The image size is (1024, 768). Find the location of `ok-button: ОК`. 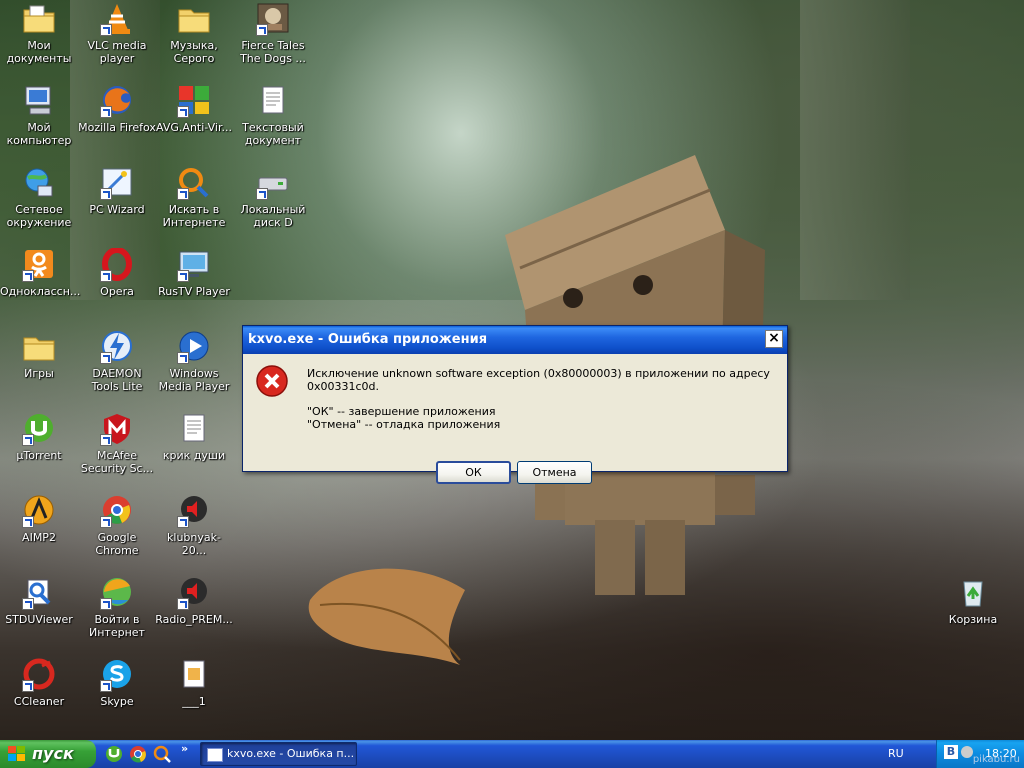

ok-button: ОК is located at coordinates (473, 472).